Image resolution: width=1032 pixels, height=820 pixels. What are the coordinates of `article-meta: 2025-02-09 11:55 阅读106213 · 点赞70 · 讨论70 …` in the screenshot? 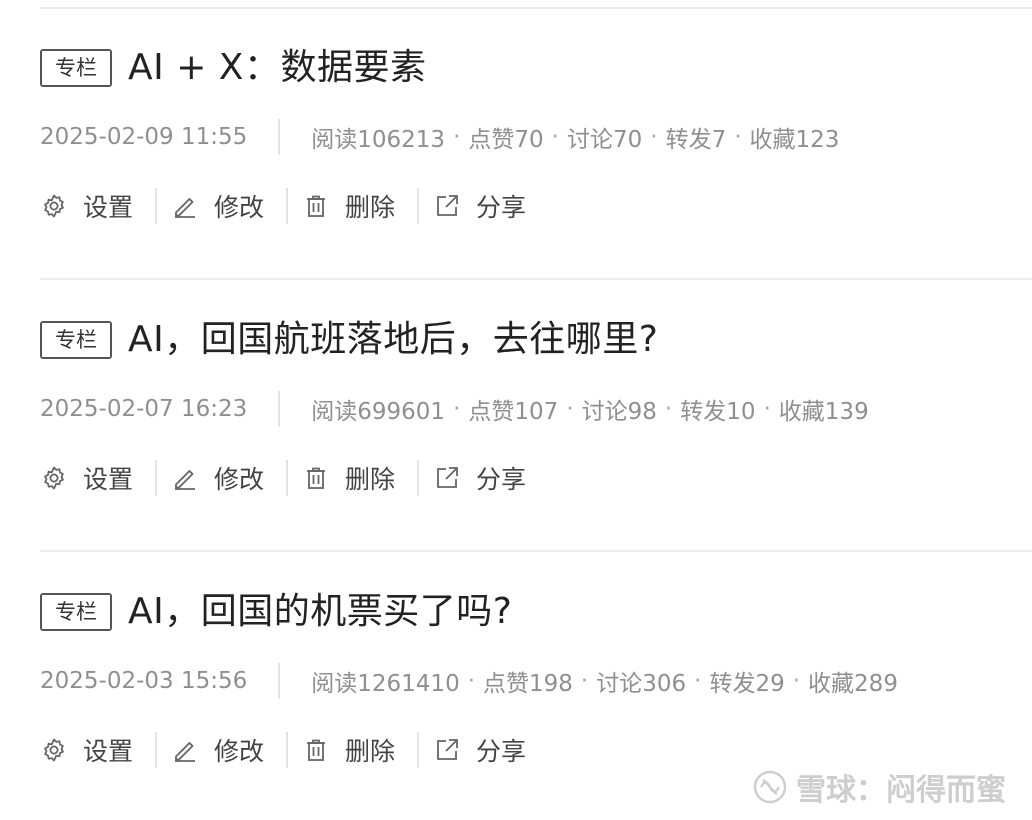 It's located at (439, 137).